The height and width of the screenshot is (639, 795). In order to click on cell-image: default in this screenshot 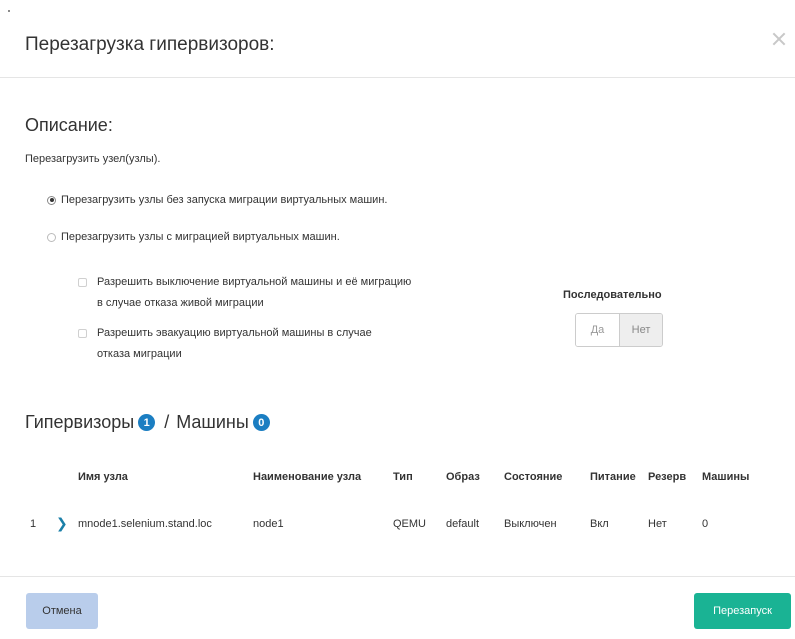, I will do `click(463, 523)`.